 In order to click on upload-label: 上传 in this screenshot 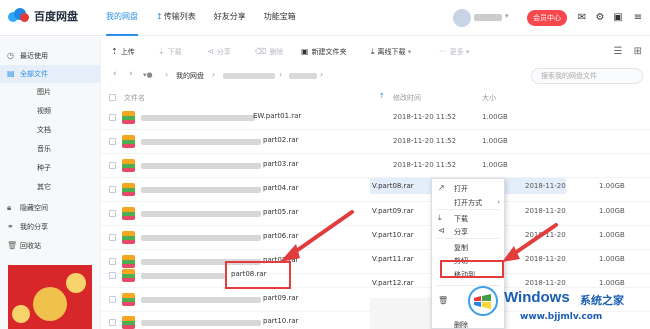, I will do `click(127, 52)`.